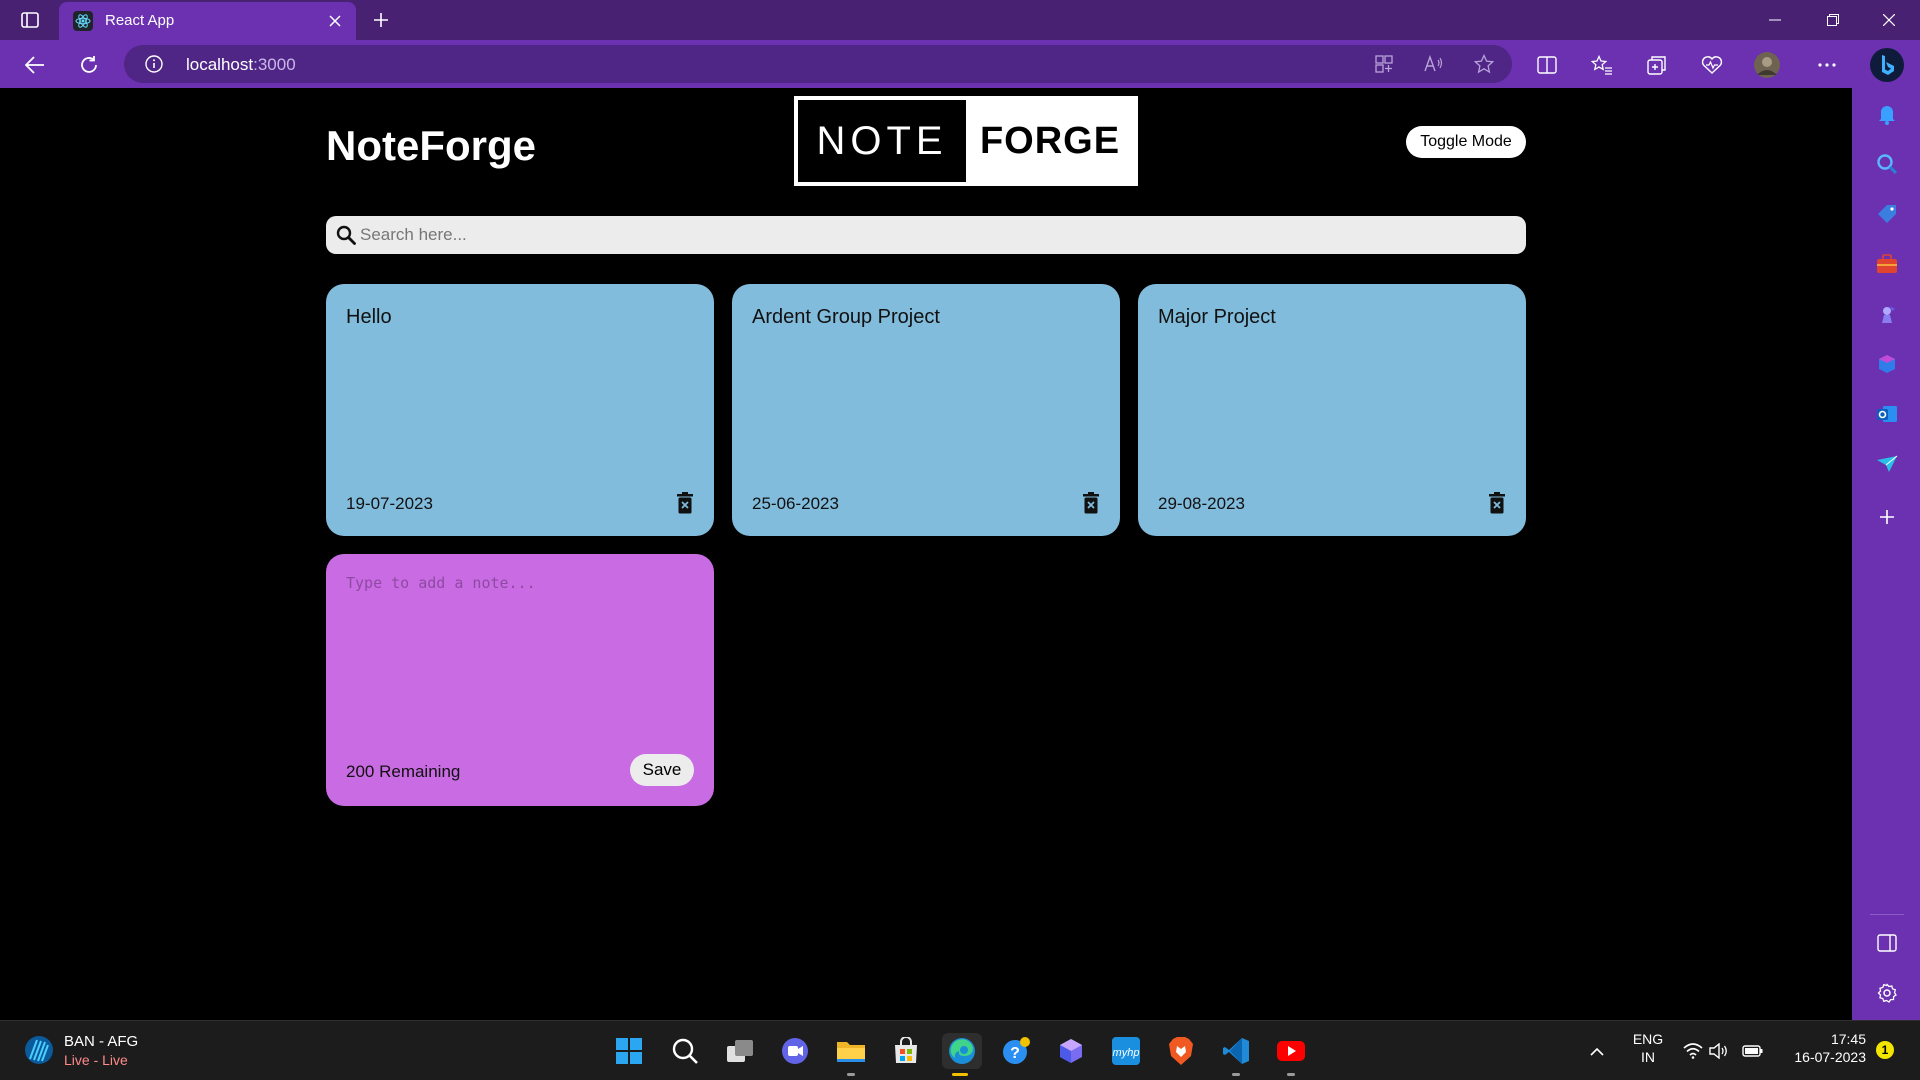 Image resolution: width=1920 pixels, height=1080 pixels. What do you see at coordinates (846, 317) in the screenshot?
I see `note-title: Ardent Group Project` at bounding box center [846, 317].